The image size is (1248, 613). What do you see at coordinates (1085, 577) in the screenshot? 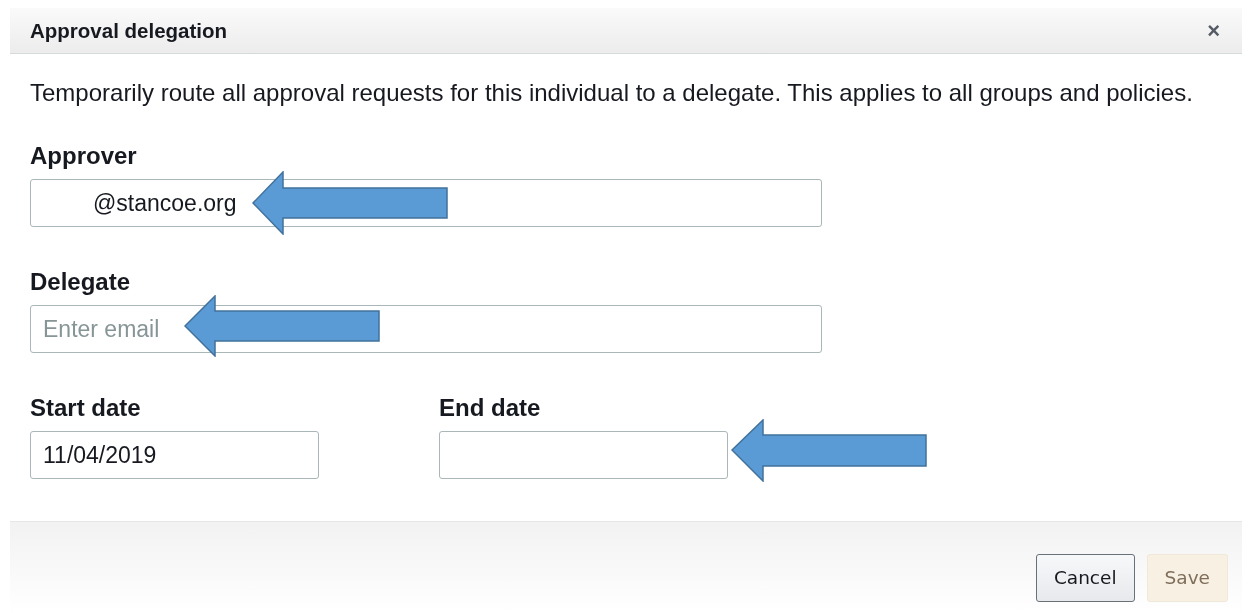
I see `cancel-button: Cancel` at bounding box center [1085, 577].